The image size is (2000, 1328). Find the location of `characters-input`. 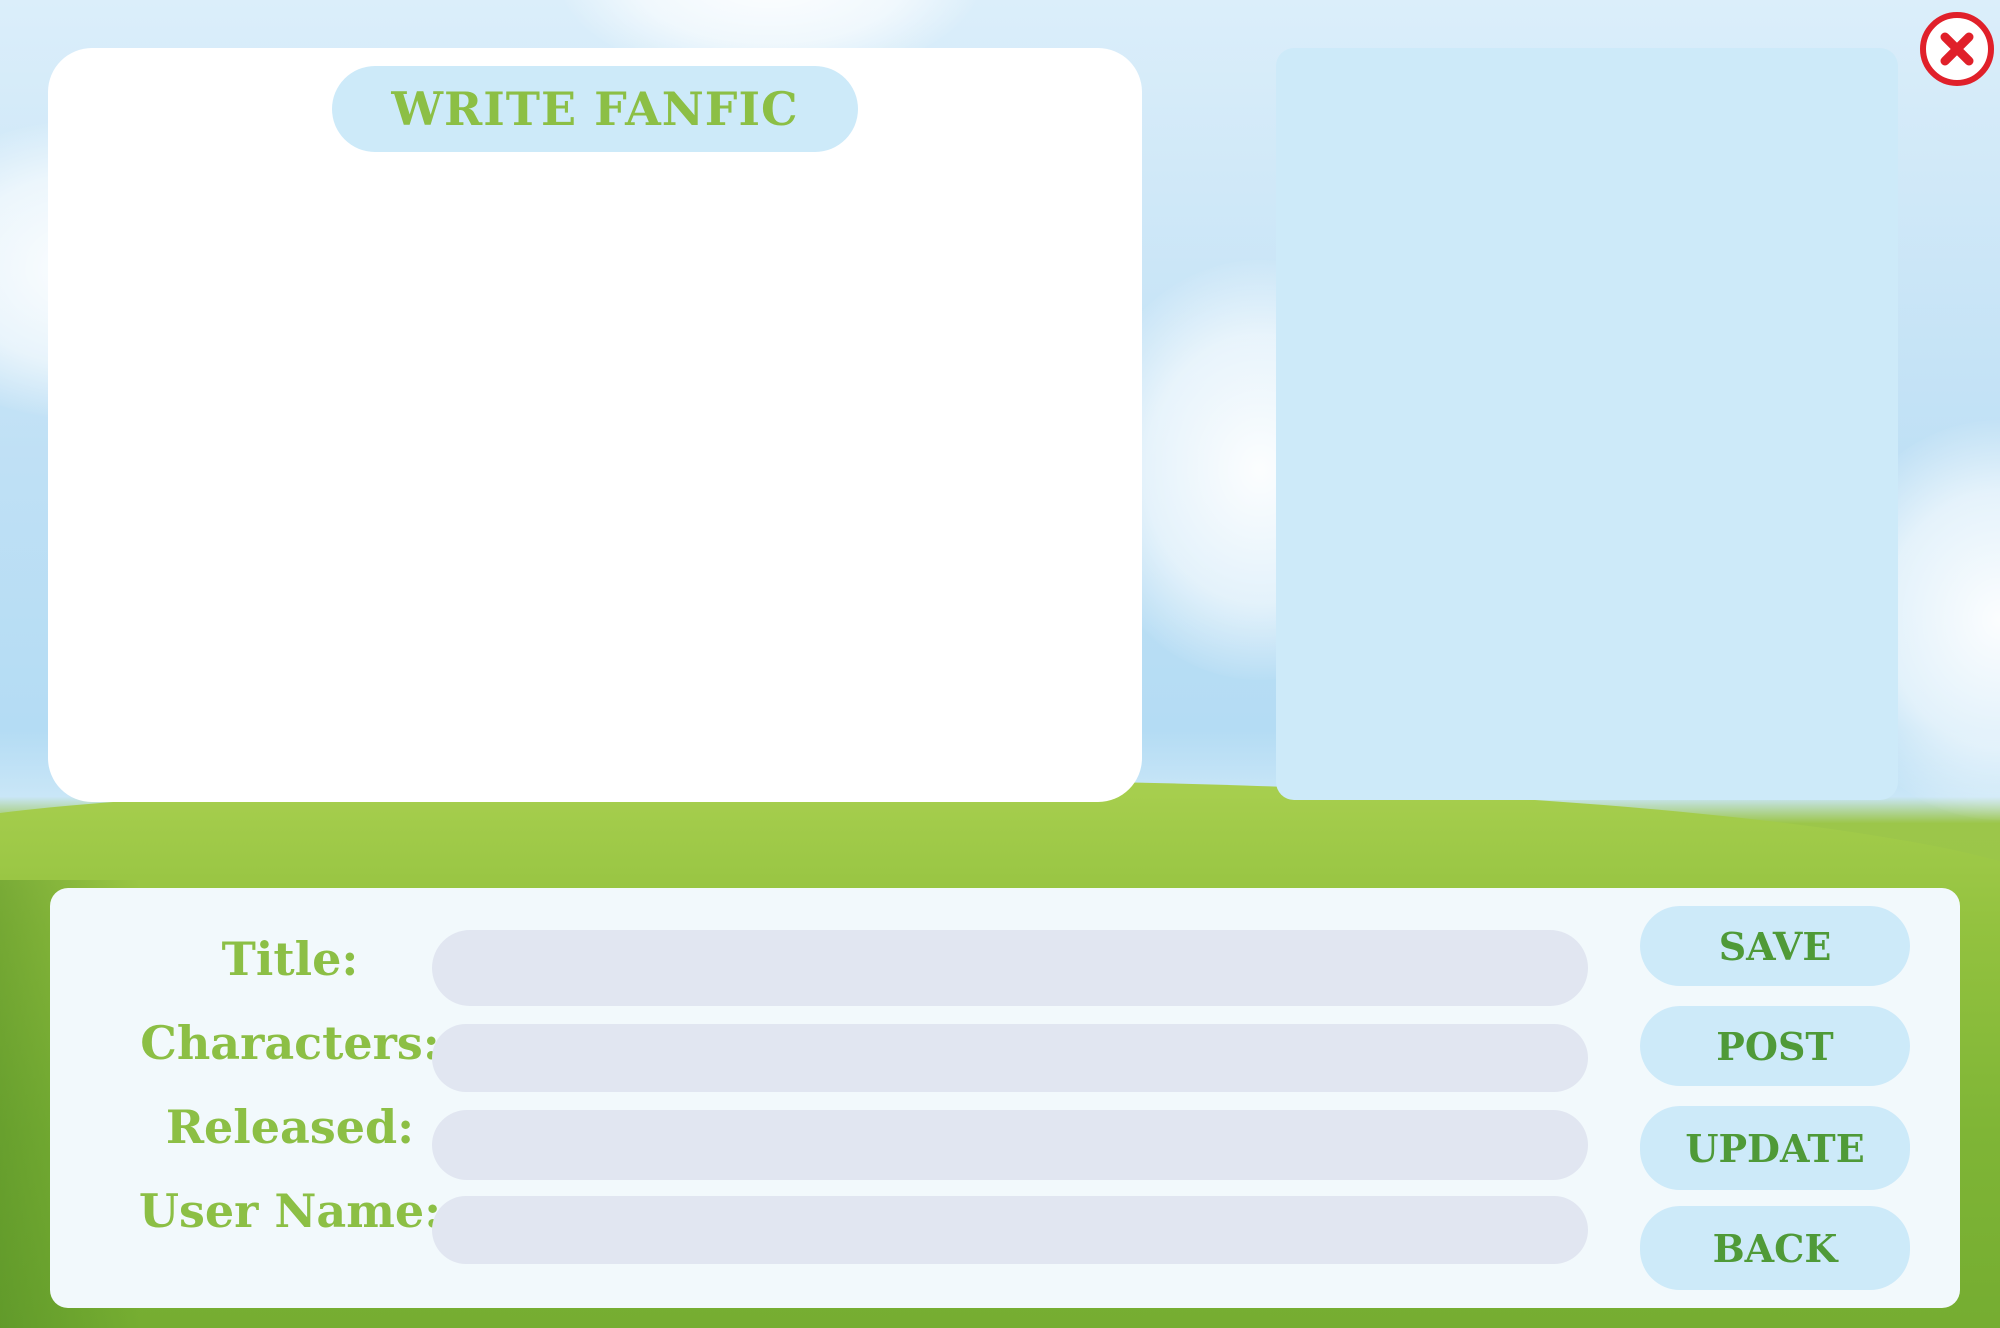

characters-input is located at coordinates (1010, 1058).